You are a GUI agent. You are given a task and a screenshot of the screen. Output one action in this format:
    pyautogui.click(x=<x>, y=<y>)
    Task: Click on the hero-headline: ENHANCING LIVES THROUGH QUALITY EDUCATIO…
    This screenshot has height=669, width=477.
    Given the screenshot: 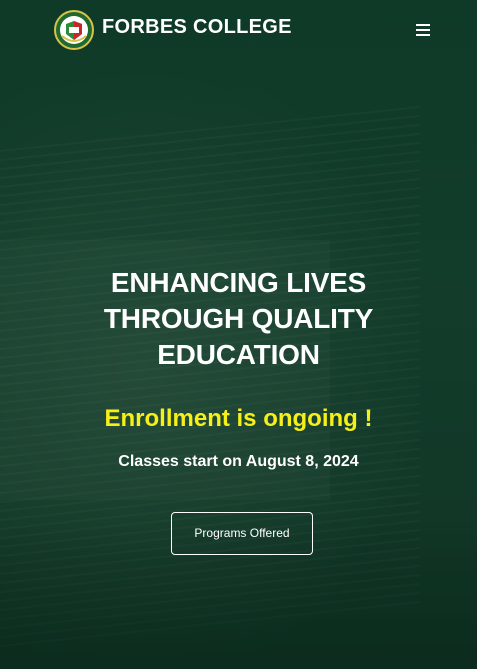 What is the action you would take?
    pyautogui.click(x=238, y=318)
    